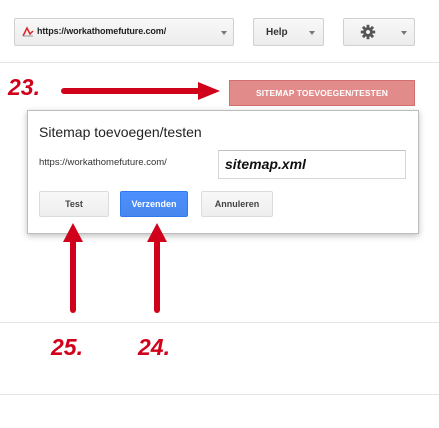 The height and width of the screenshot is (428, 439). I want to click on dialog-title: Sitemap toevoegen/testen, so click(120, 132).